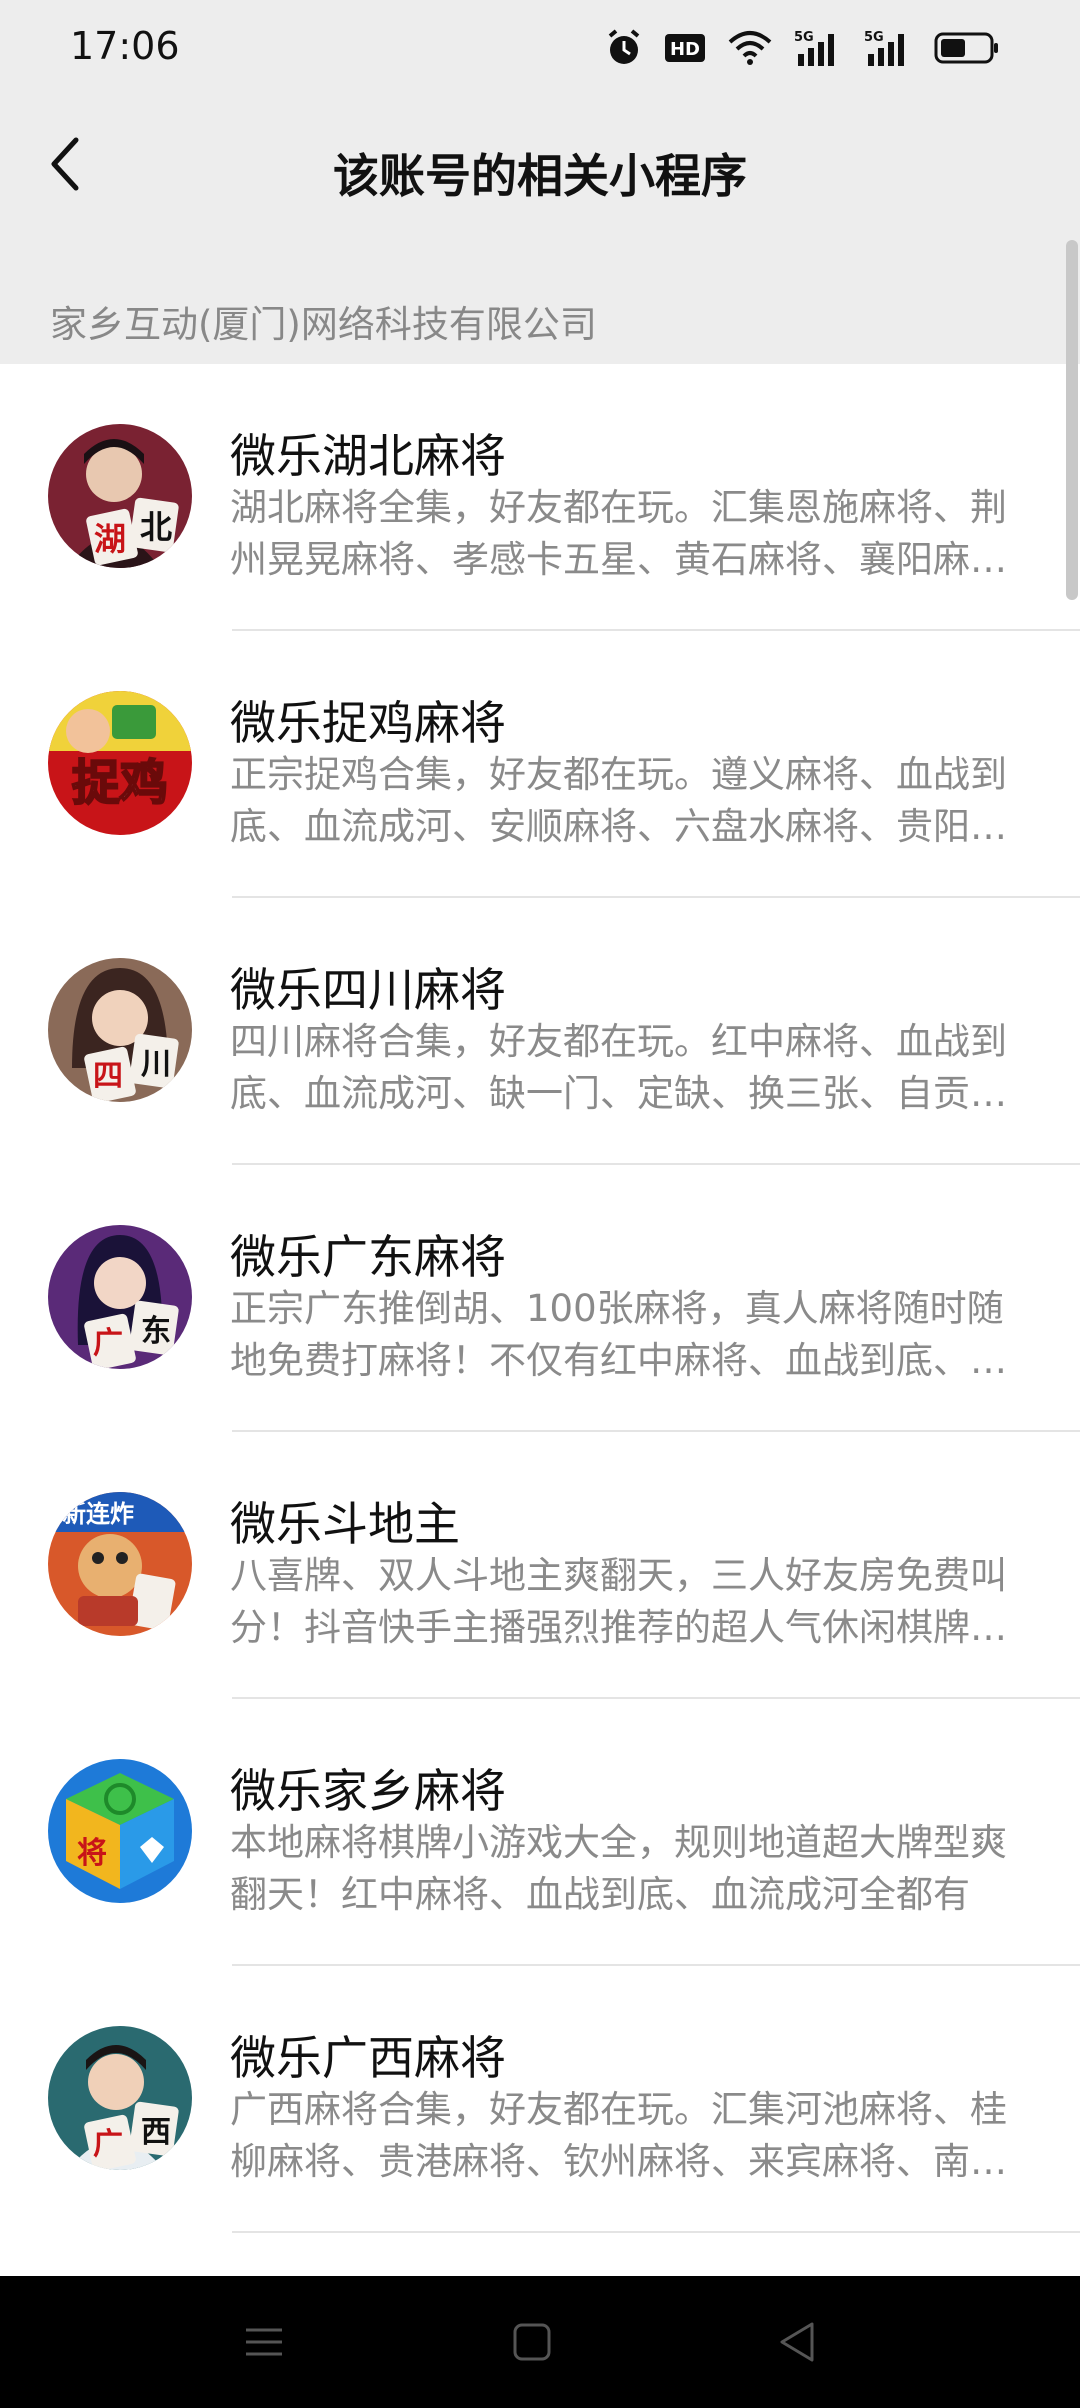  Describe the element at coordinates (345, 1524) in the screenshot. I see `item-name: 微乐斗地主` at that location.